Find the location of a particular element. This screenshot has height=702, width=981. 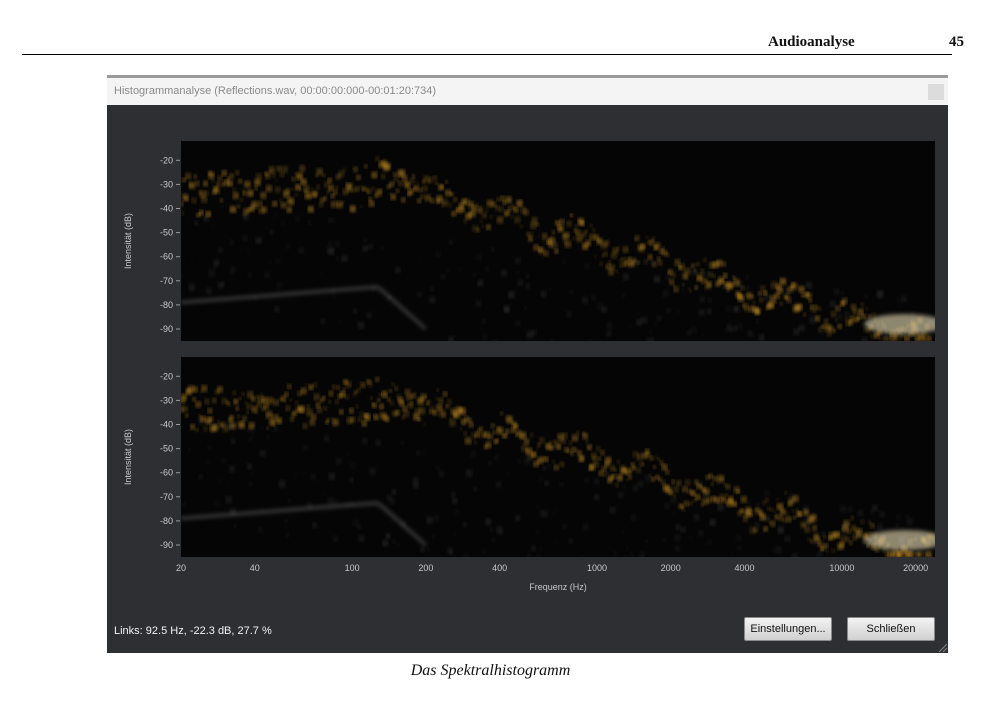

resize-grip-icon is located at coordinates (942, 647).